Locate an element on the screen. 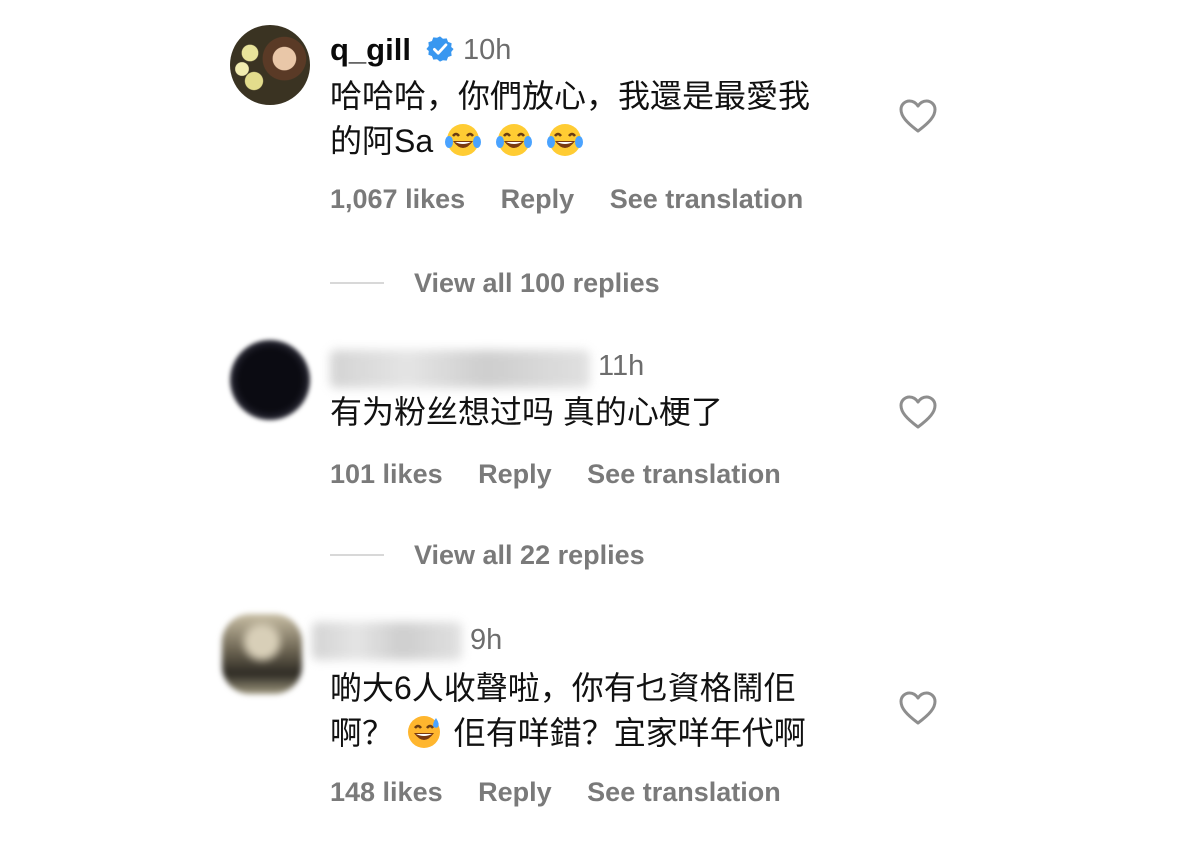  comment-text: 有为粉丝想过吗 真的心梗了 is located at coordinates (600, 412).